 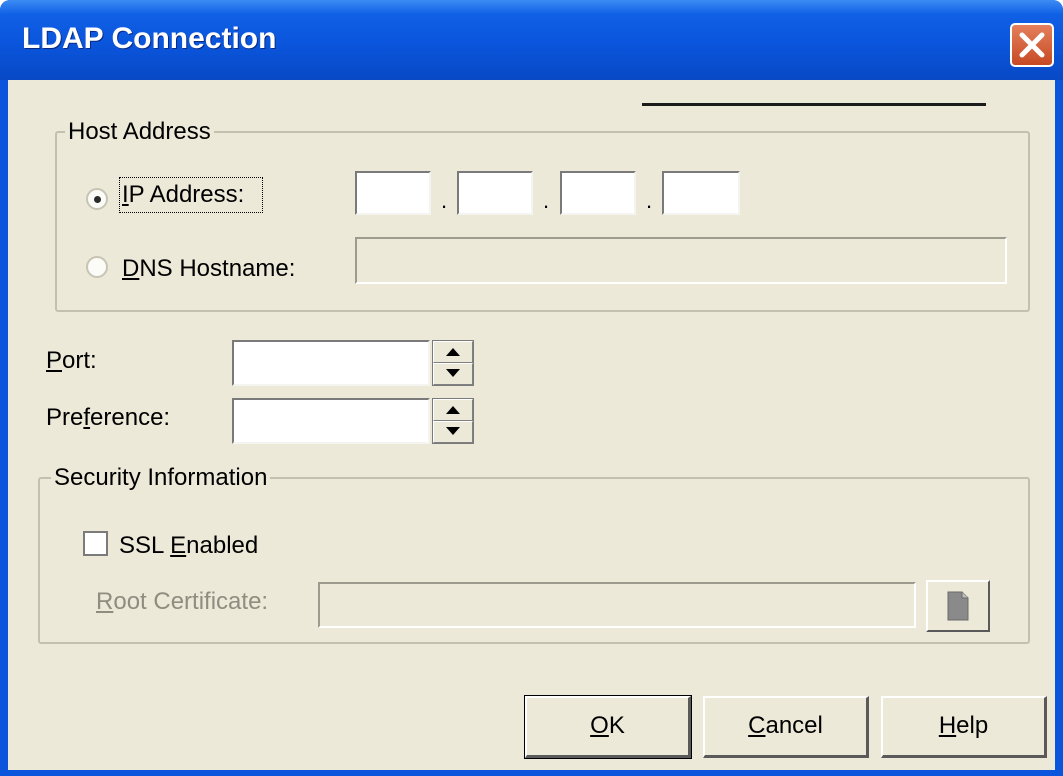 I want to click on ok-button: OK, so click(x=608, y=727).